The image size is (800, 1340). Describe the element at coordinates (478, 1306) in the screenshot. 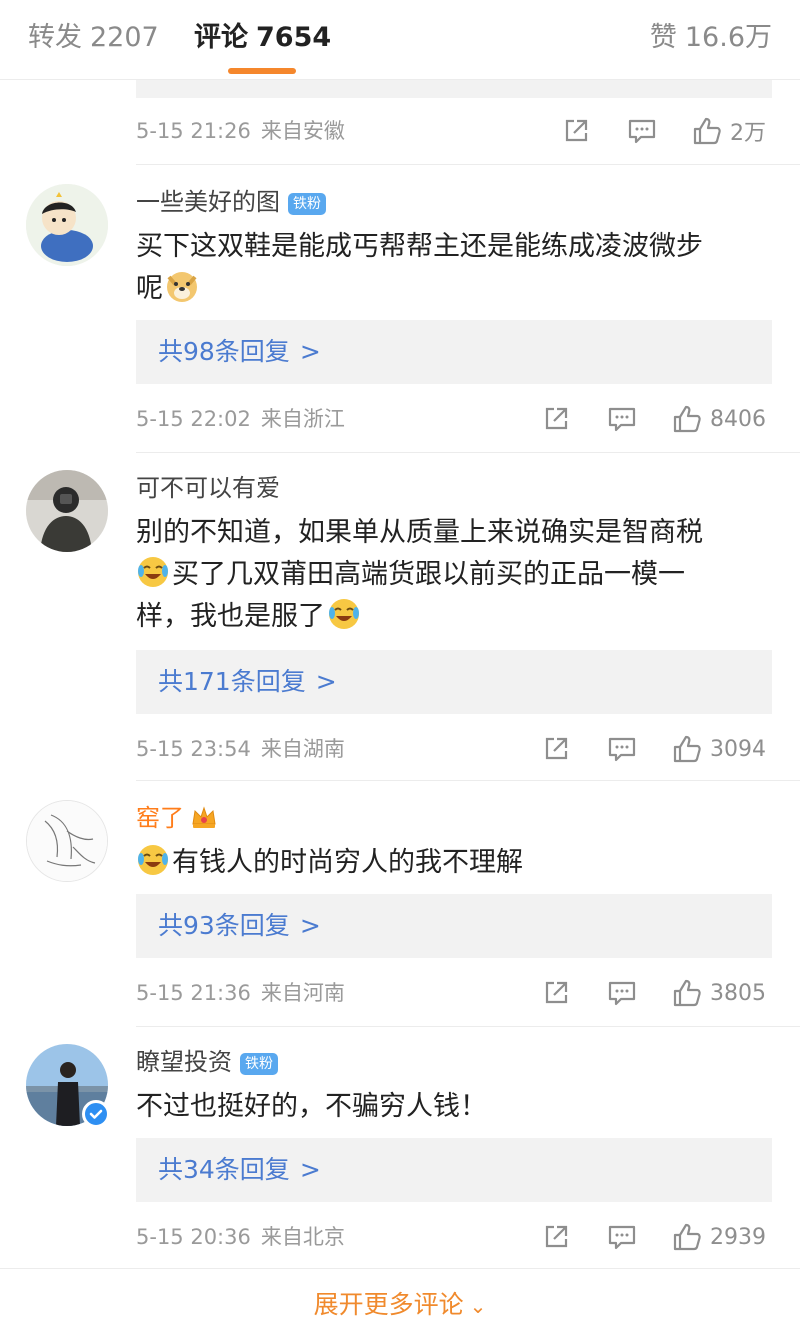

I see `chevron-down-icon: ⌄` at that location.